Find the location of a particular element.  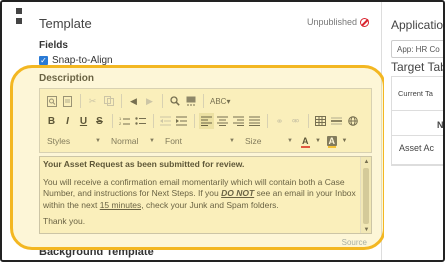

left-strip is located at coordinates (13, 131).